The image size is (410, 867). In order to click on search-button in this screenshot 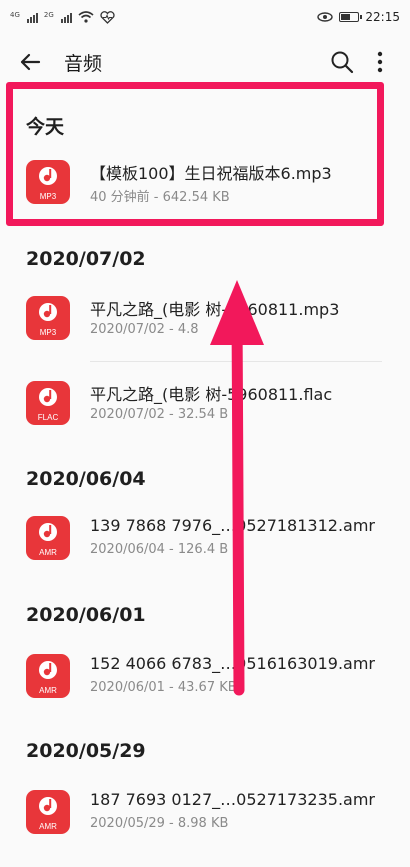, I will do `click(342, 62)`.